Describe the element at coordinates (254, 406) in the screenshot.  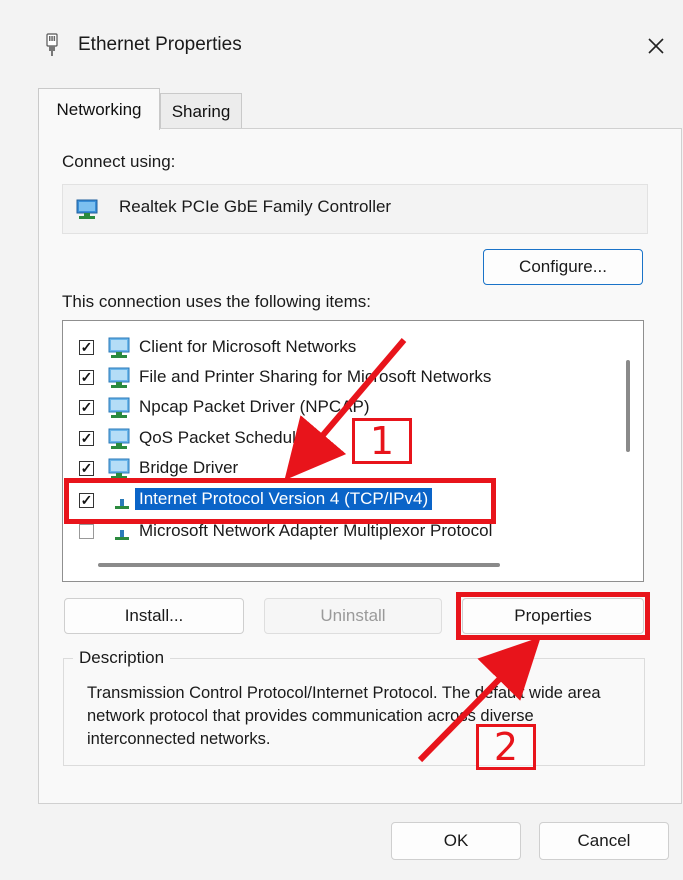
I see `item-label: Npcap Packet Driver (NPCAP)` at that location.